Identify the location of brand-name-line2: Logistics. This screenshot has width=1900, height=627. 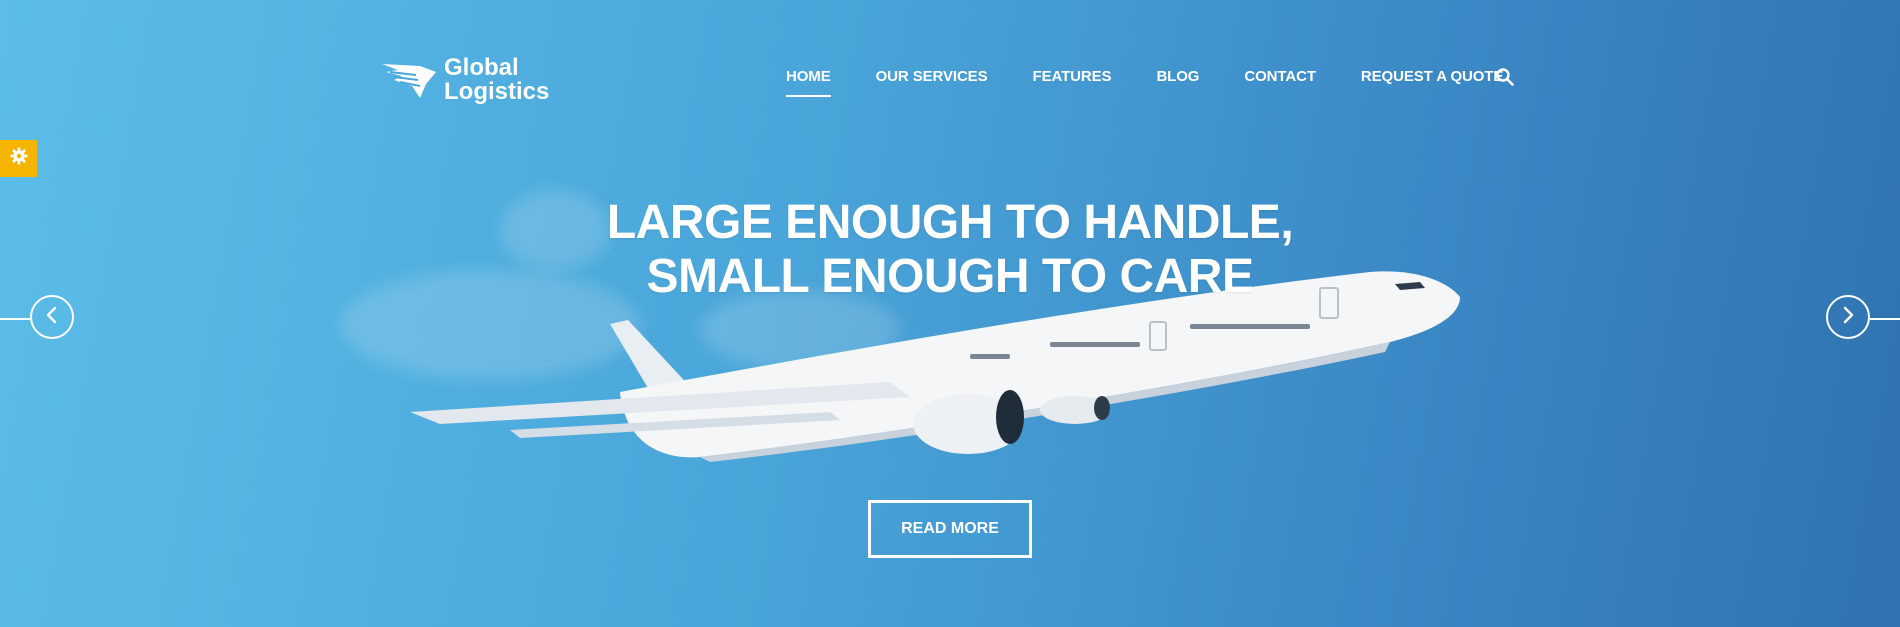
(497, 91).